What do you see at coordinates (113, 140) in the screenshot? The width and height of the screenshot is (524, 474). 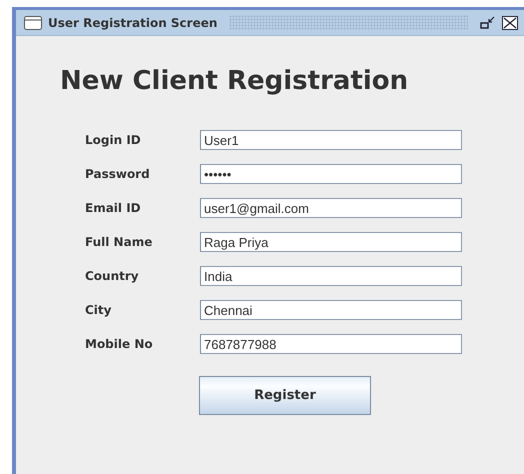 I see `field-label: Login ID` at bounding box center [113, 140].